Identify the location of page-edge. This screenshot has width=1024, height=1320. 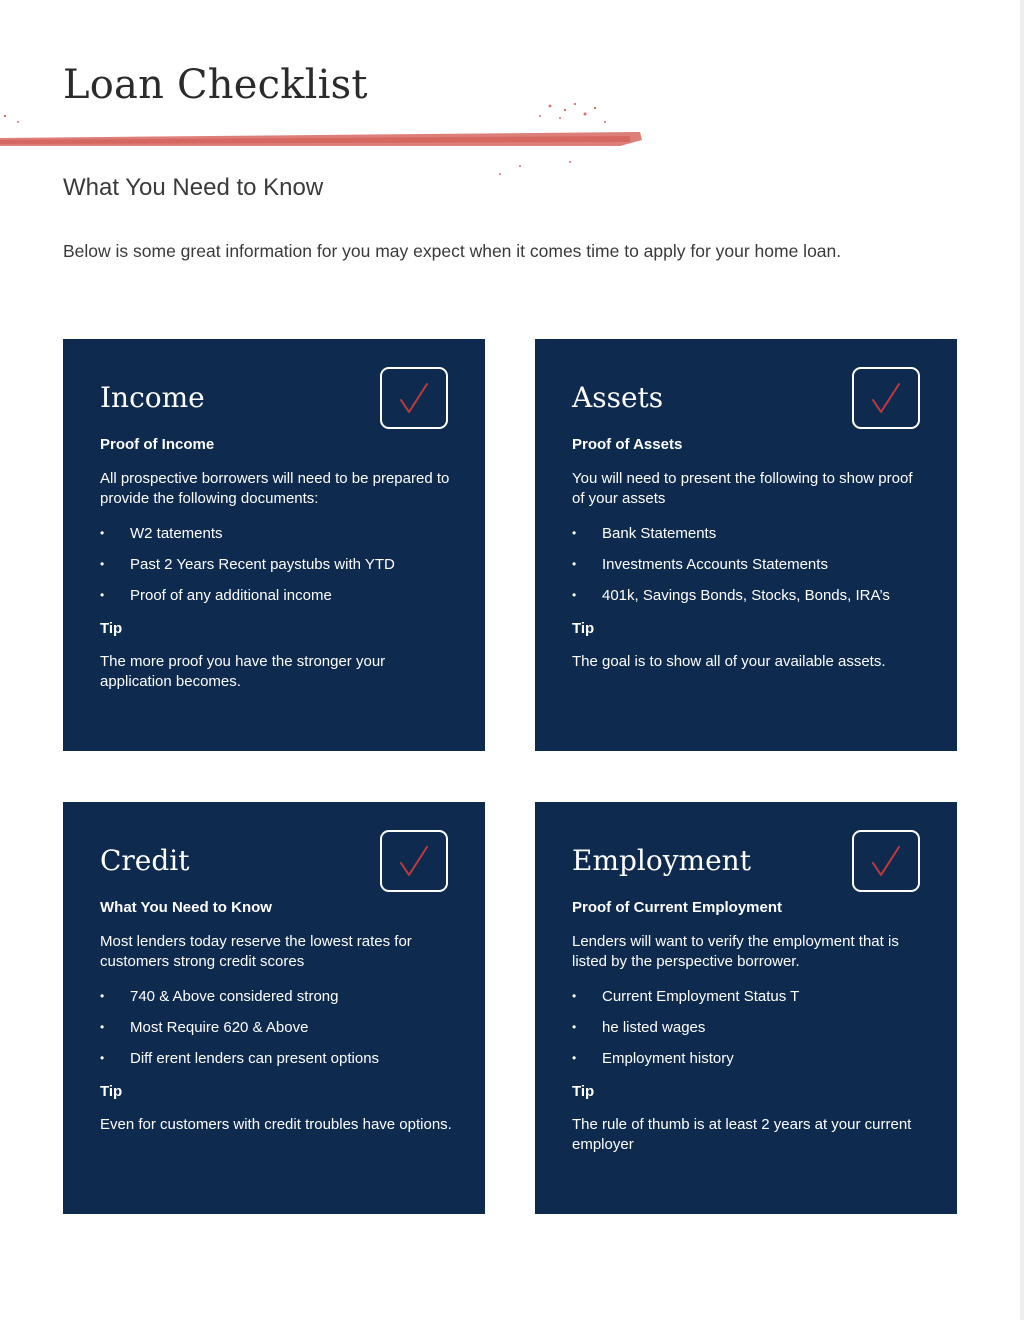
(1022, 660).